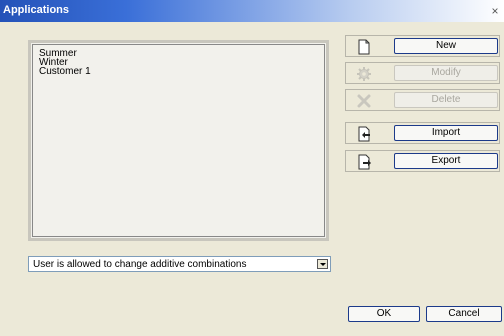  What do you see at coordinates (446, 73) in the screenshot?
I see `modify-button: Modify` at bounding box center [446, 73].